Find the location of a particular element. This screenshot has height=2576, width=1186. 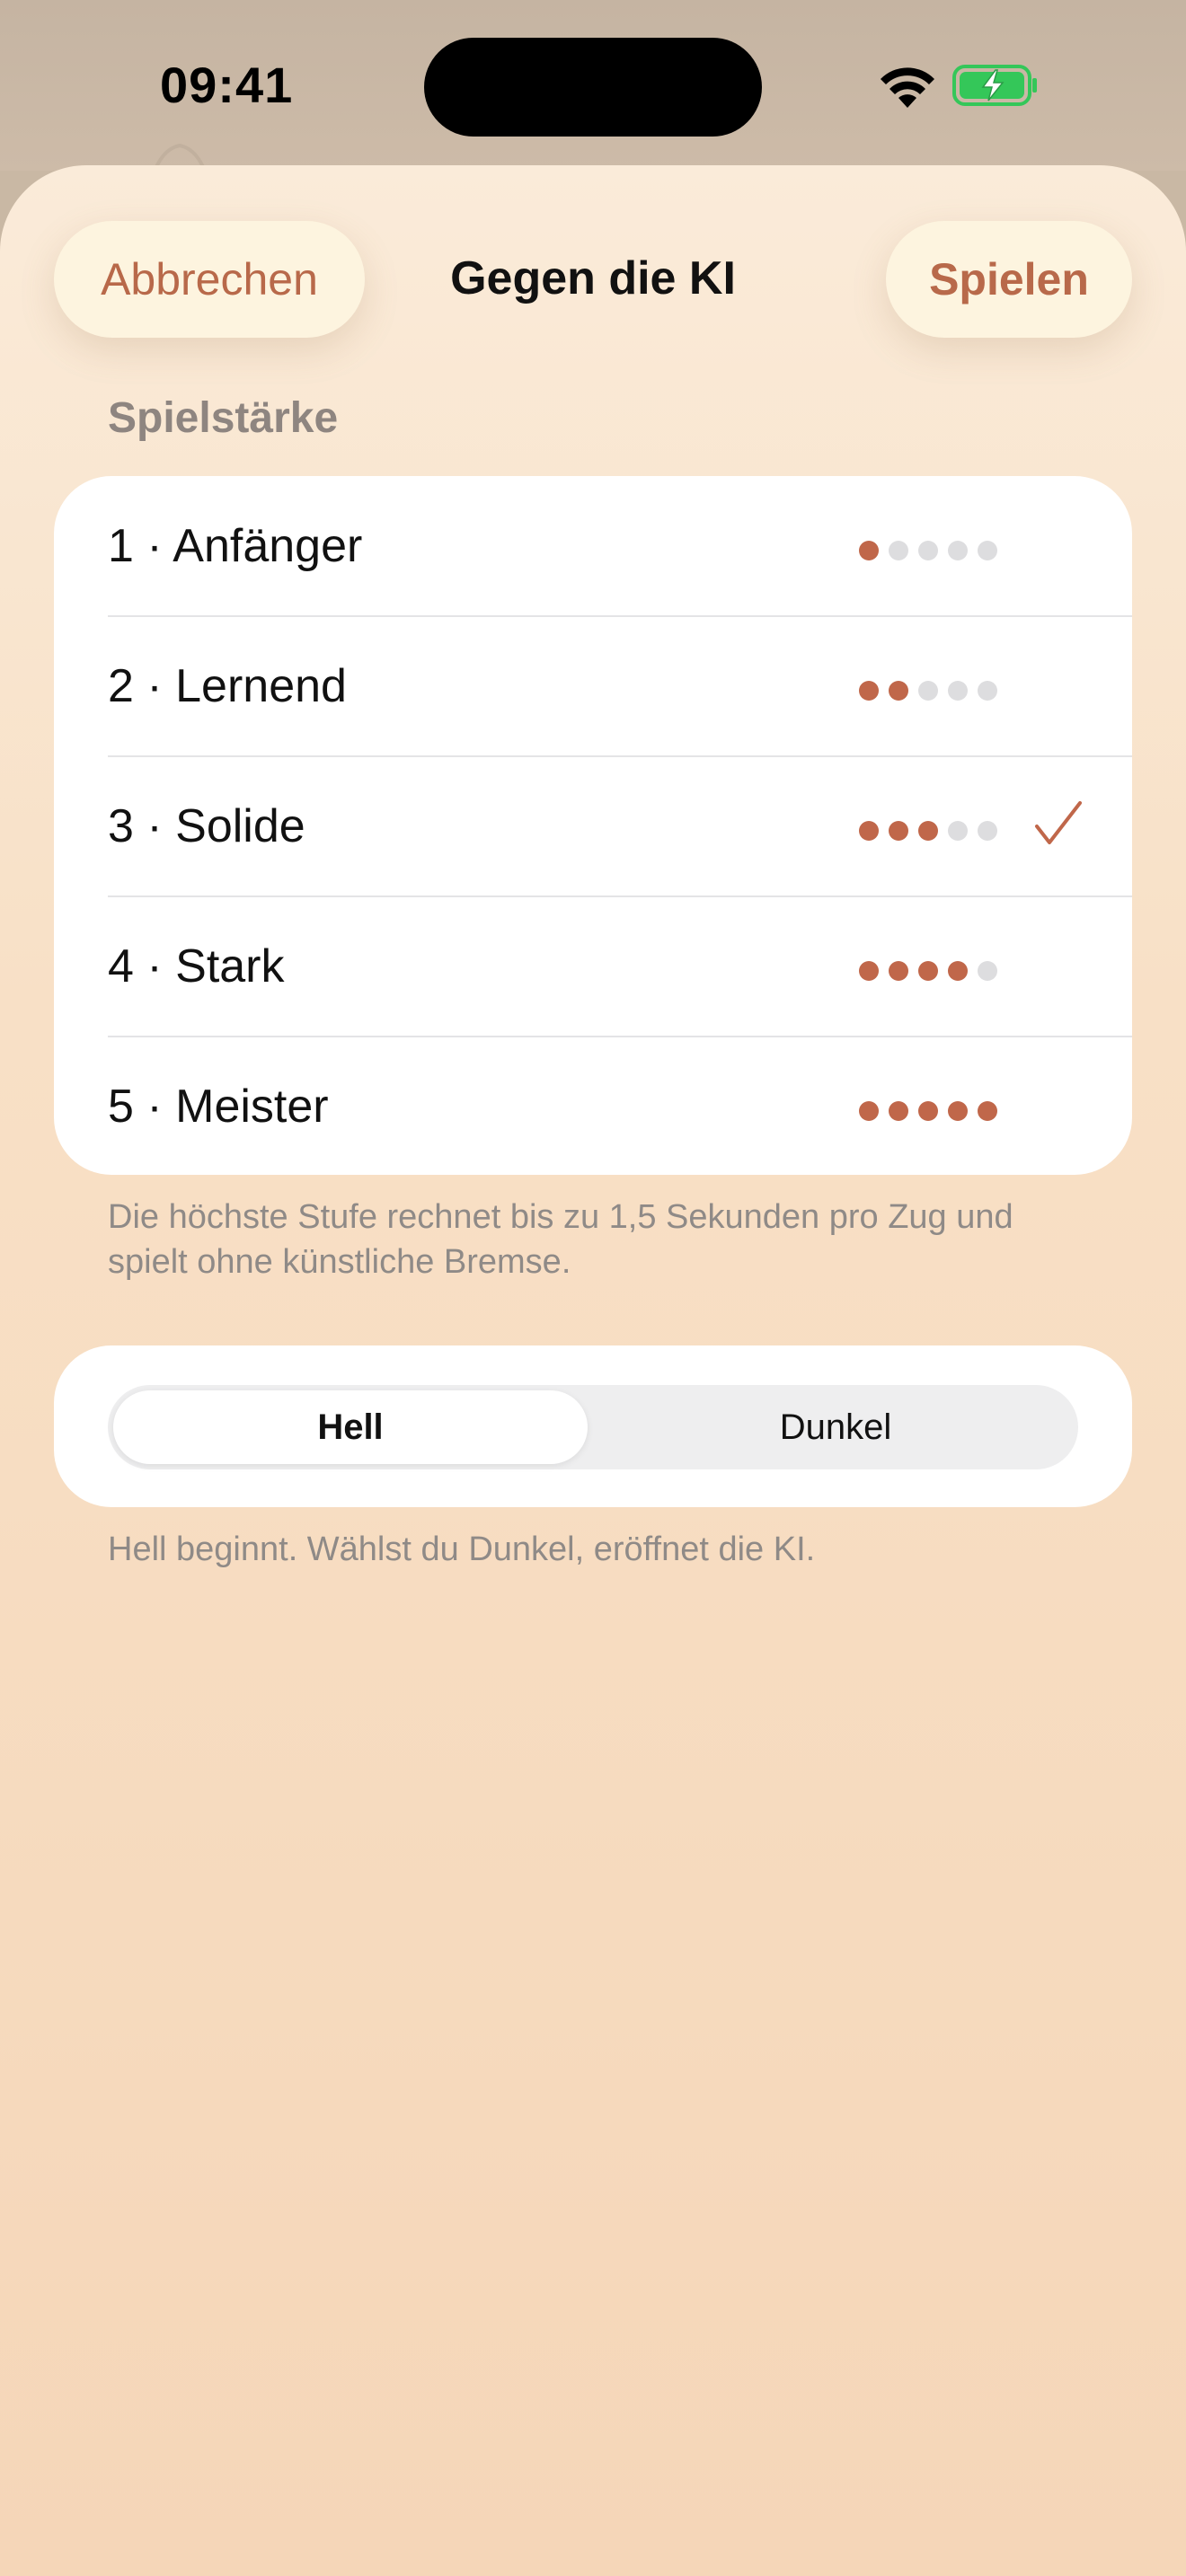

strength-row-label: 5 · Meister is located at coordinates (218, 1107).